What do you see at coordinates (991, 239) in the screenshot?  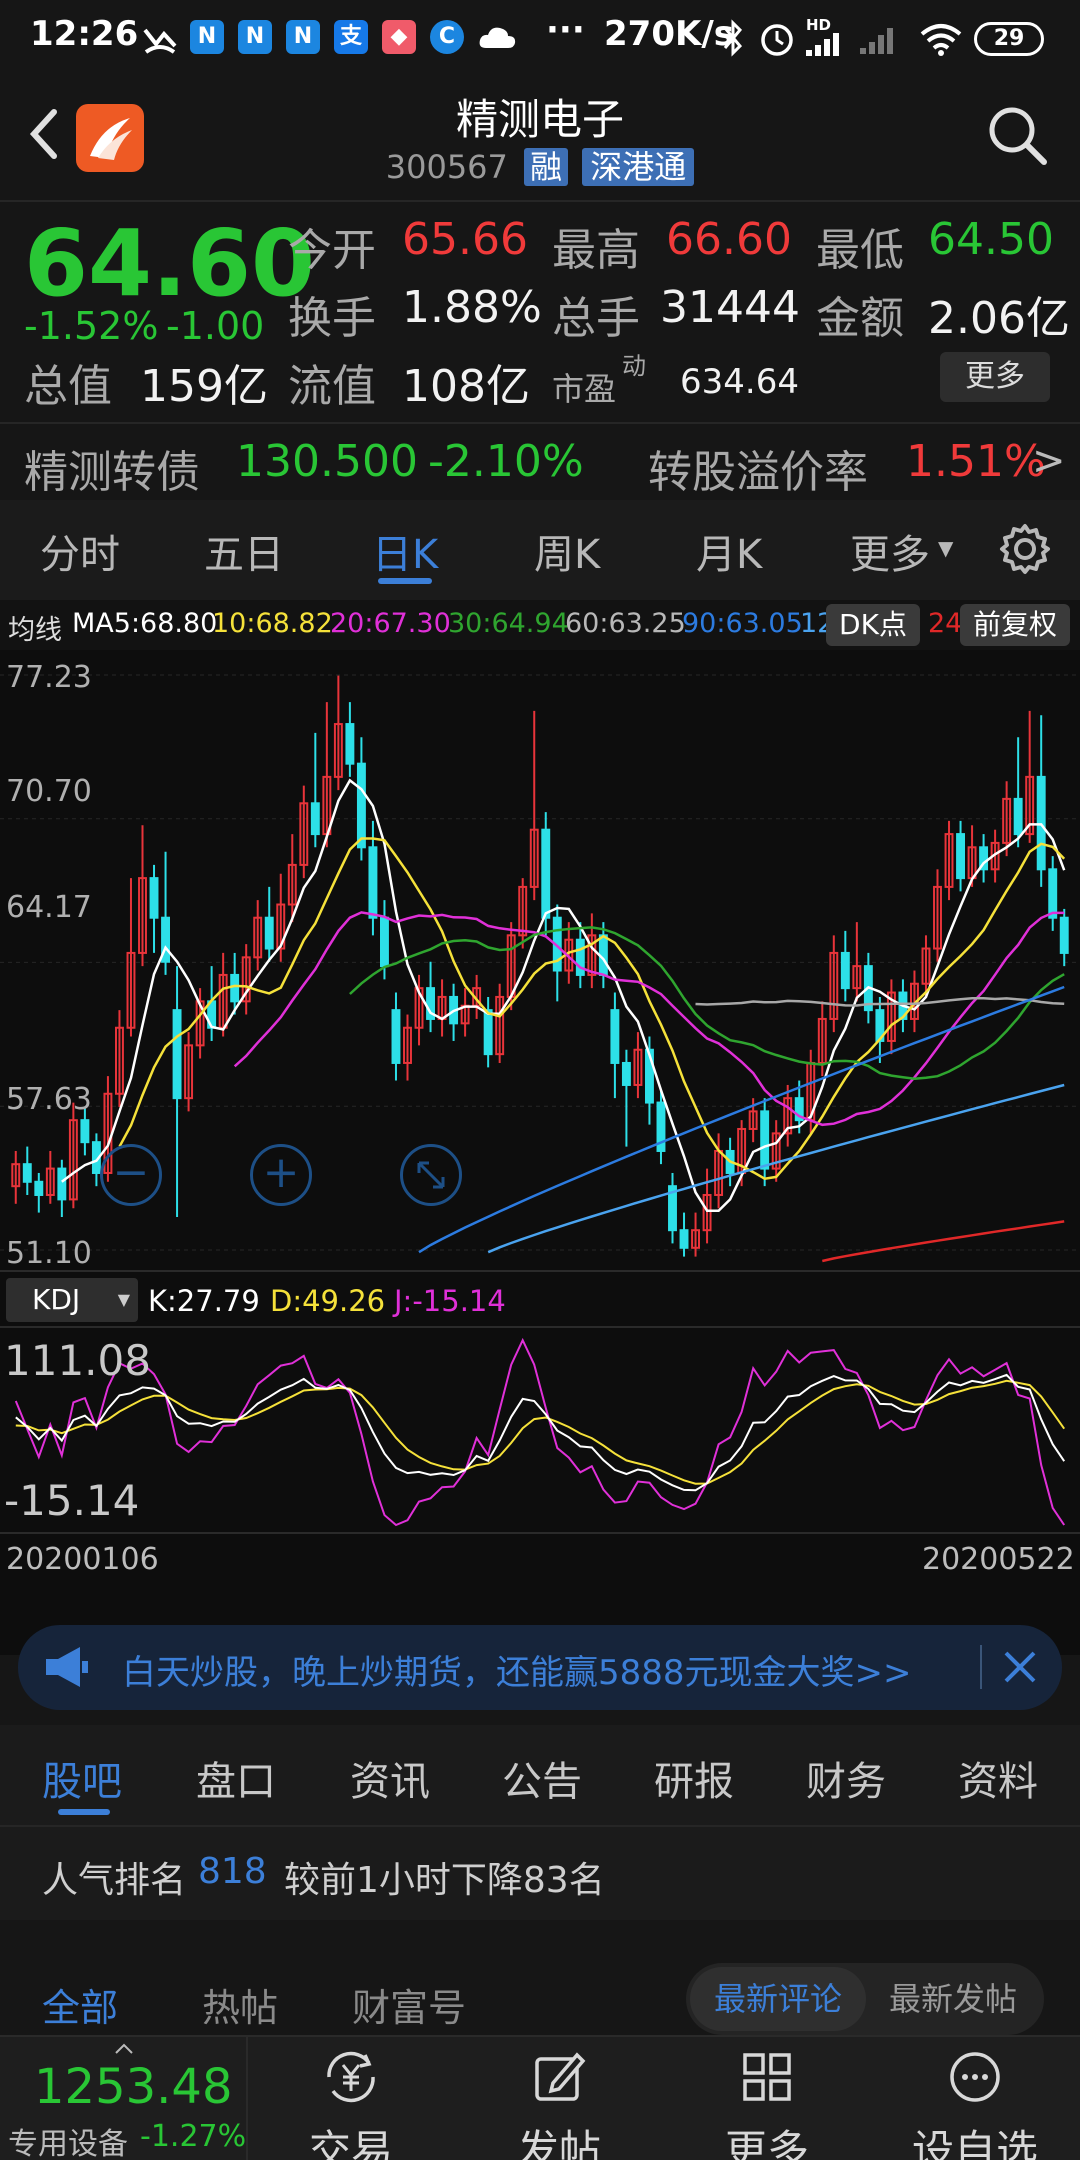 I see `low-value: 64.50` at bounding box center [991, 239].